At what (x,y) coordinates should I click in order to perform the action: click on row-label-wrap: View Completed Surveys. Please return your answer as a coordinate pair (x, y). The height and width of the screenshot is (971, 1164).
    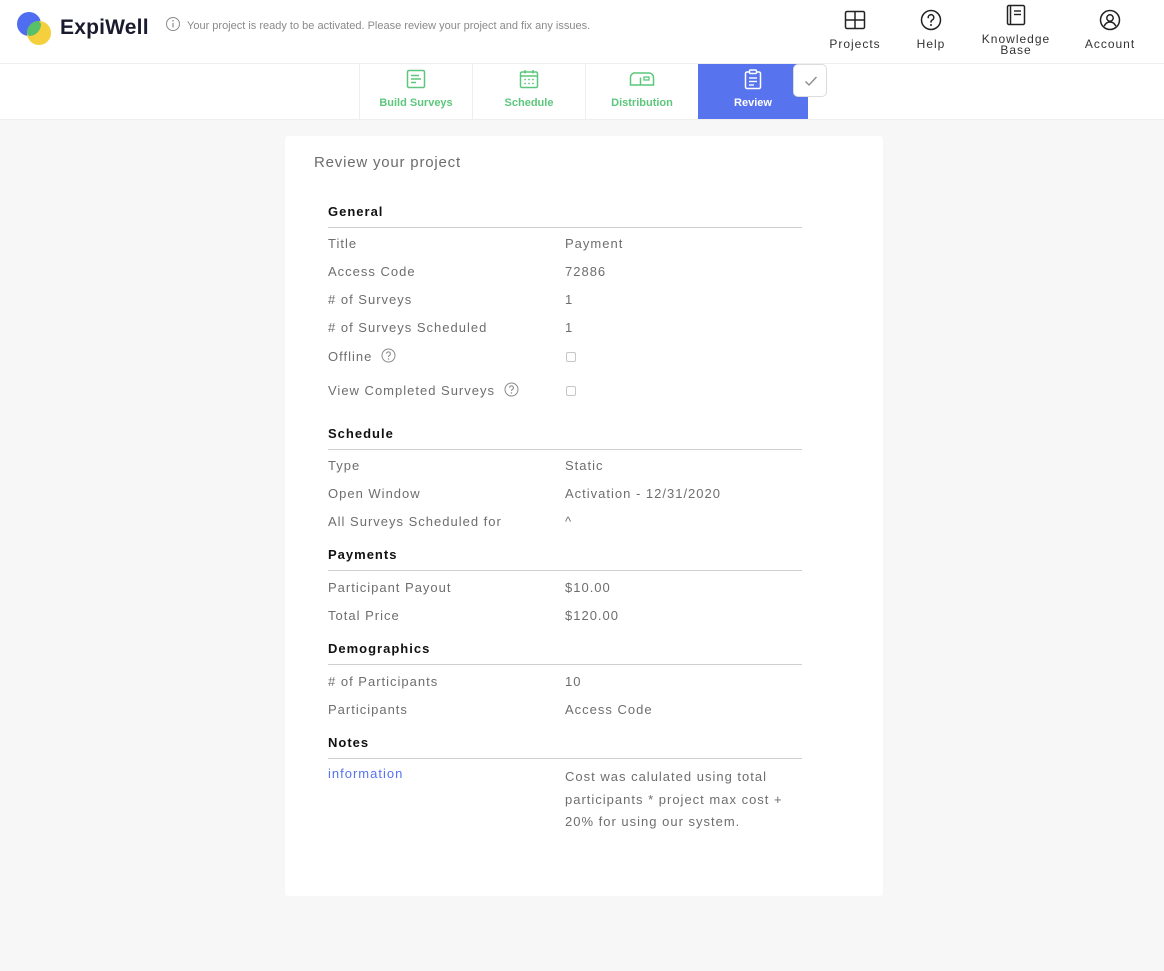
    Looking at the image, I should click on (423, 390).